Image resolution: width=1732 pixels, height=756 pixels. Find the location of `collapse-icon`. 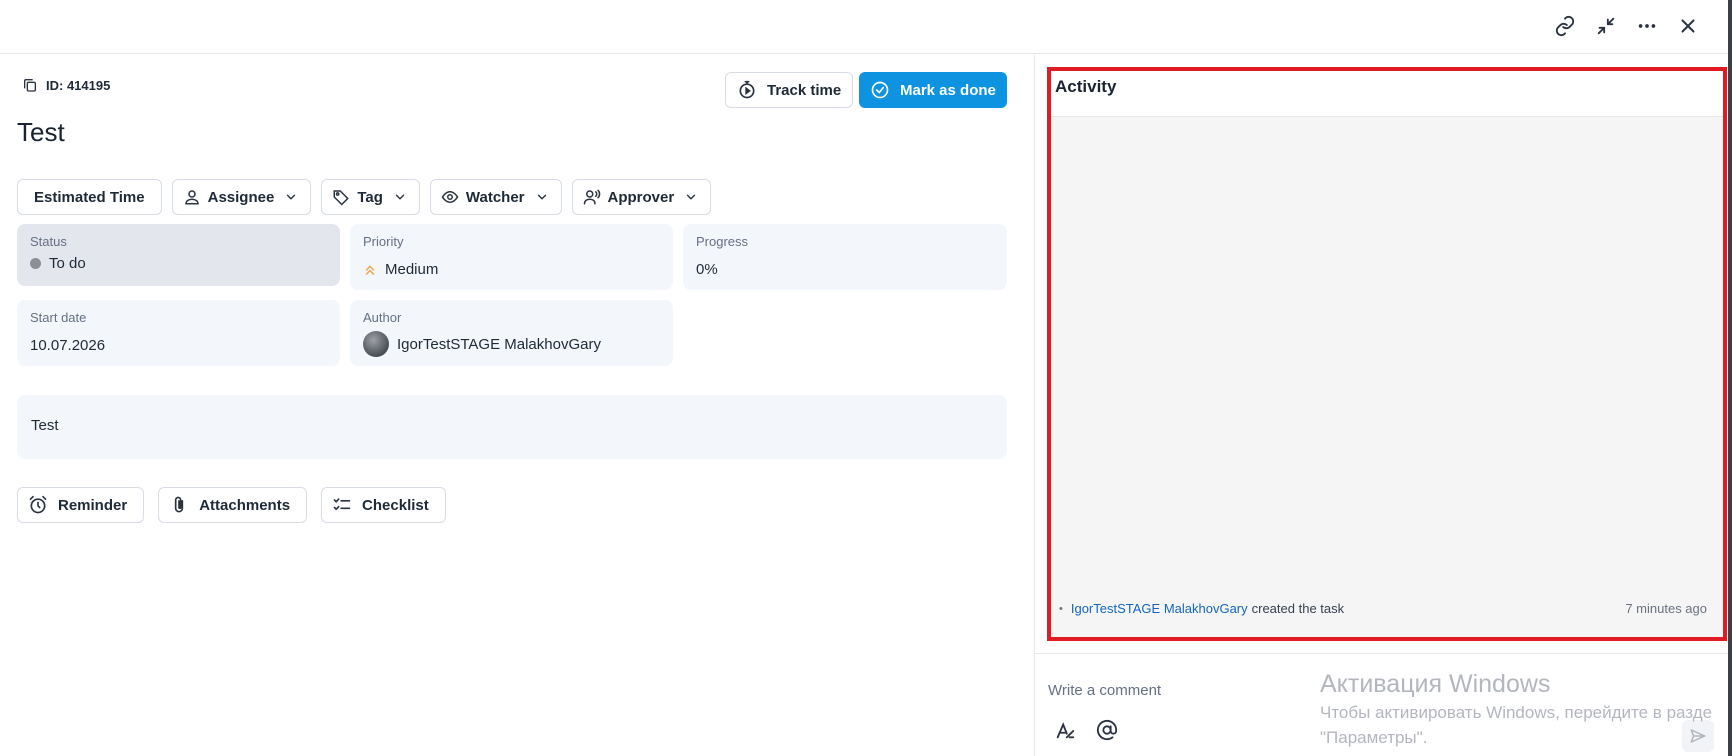

collapse-icon is located at coordinates (1606, 26).